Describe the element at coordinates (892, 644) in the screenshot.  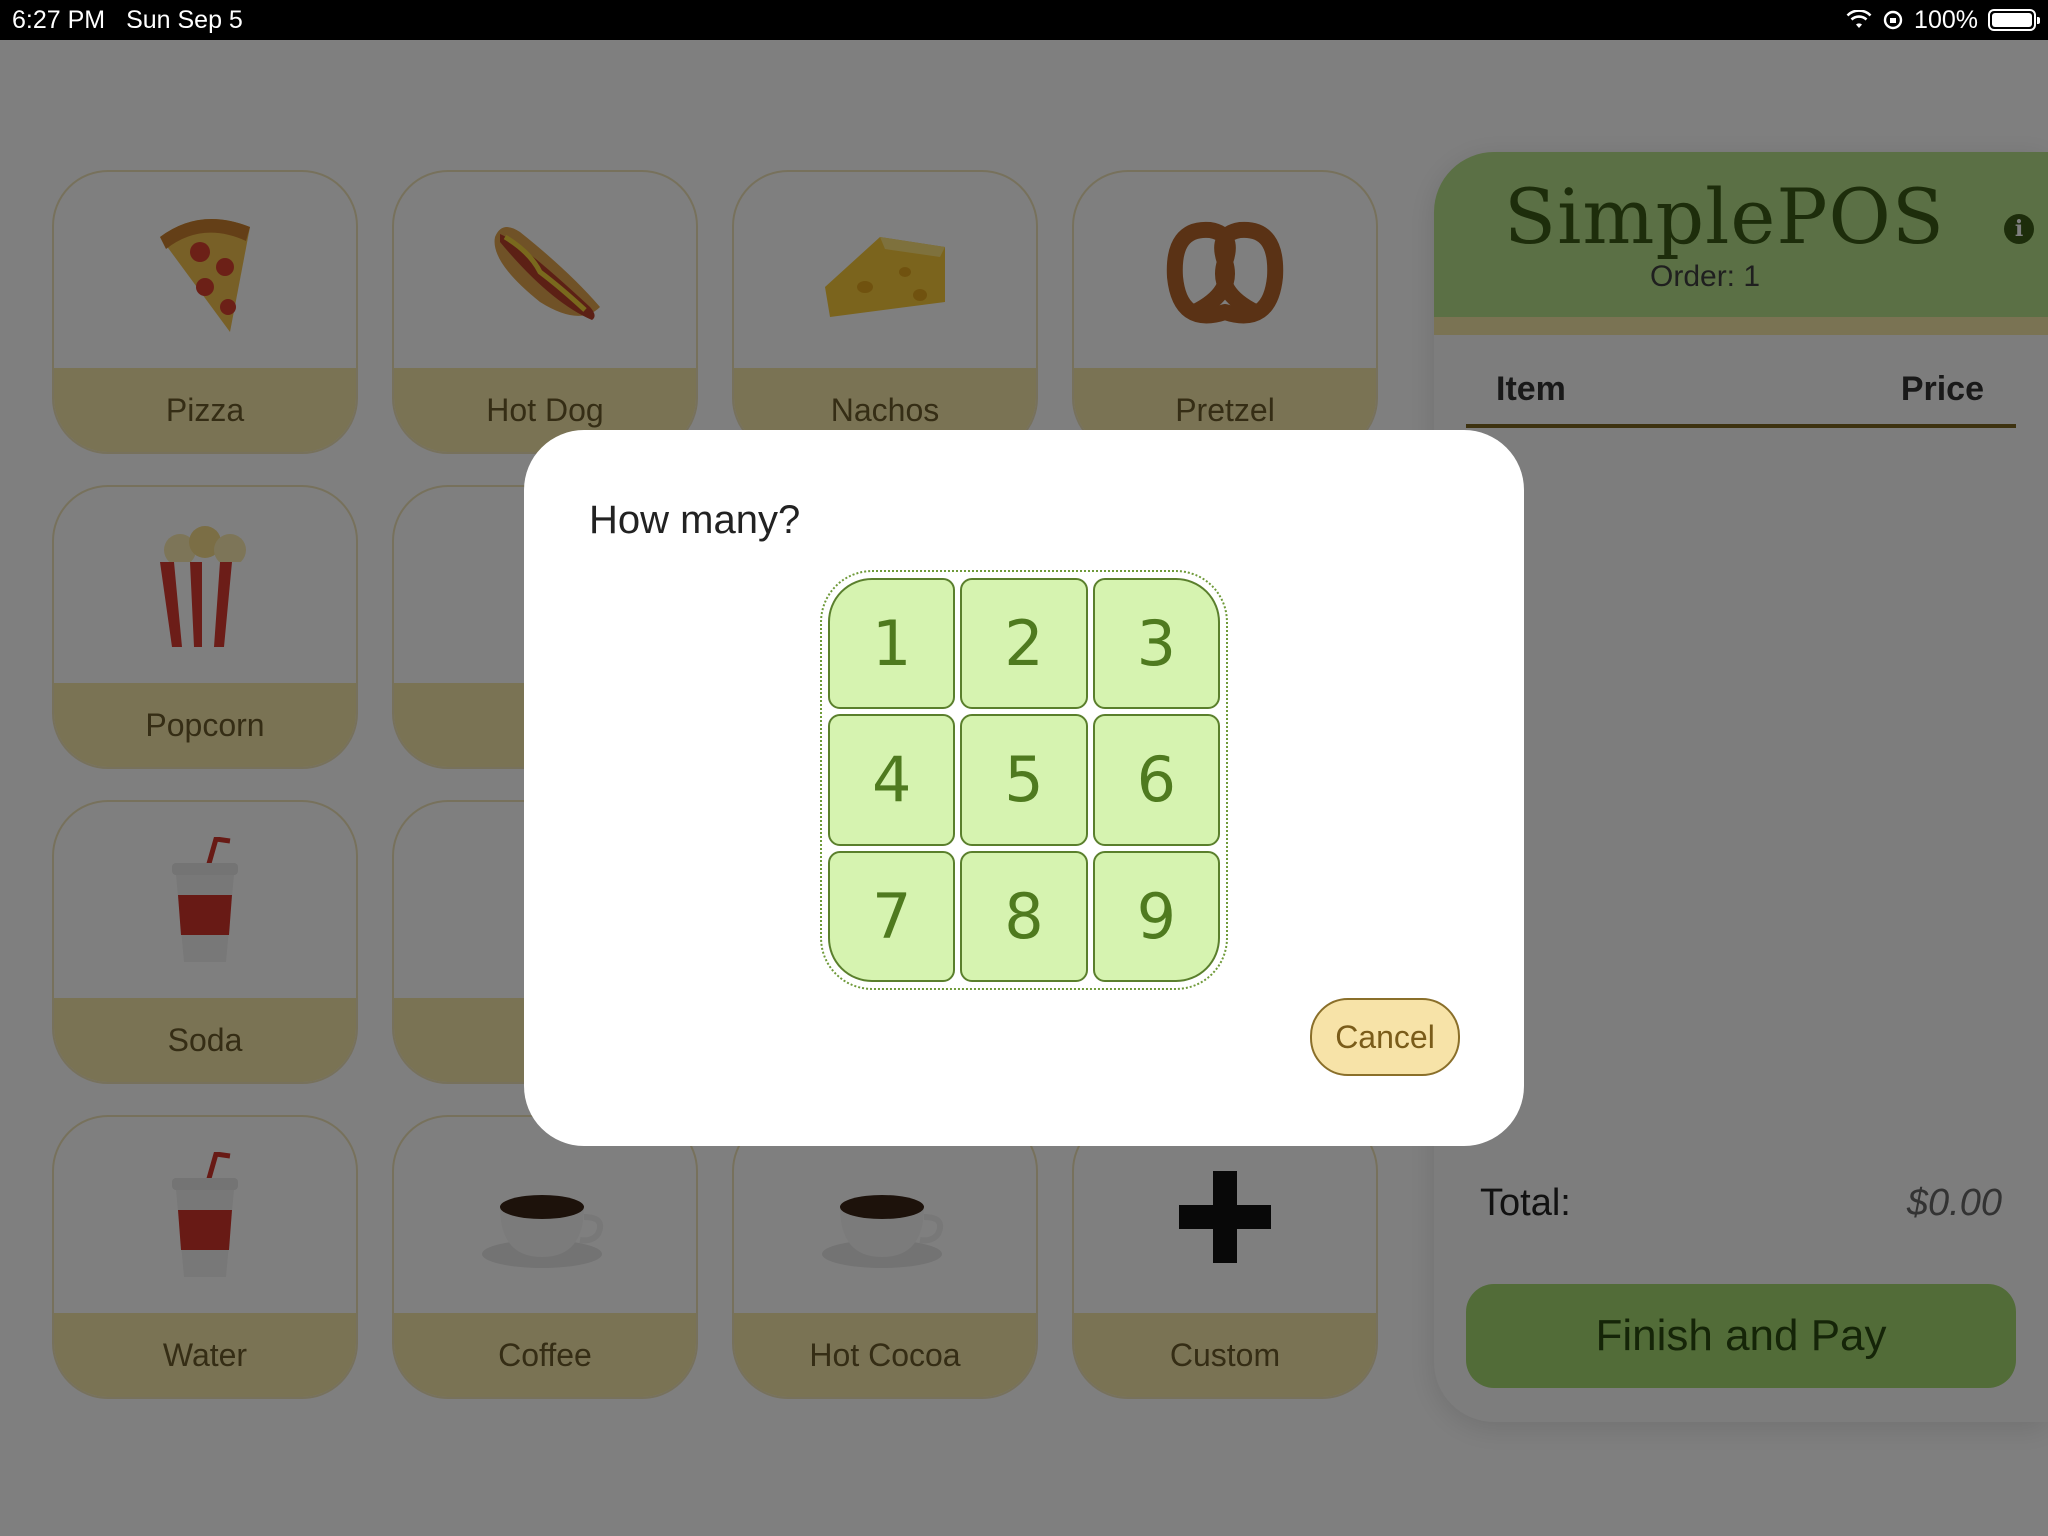
I see `key-1: 1` at that location.